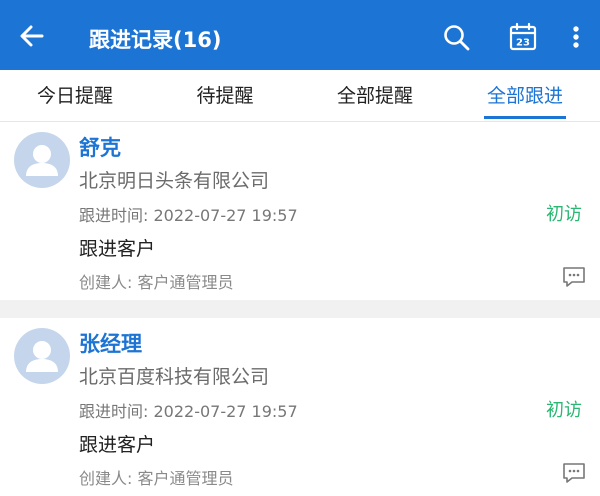  What do you see at coordinates (525, 95) in the screenshot?
I see `tab-all-followups: 全部跟进` at bounding box center [525, 95].